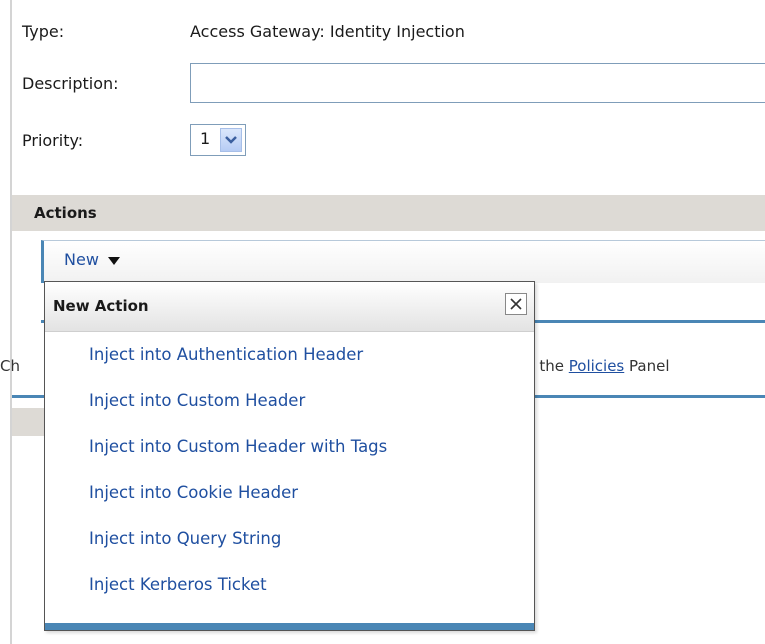 This screenshot has width=765, height=644. I want to click on policies-link: Policies, so click(596, 366).